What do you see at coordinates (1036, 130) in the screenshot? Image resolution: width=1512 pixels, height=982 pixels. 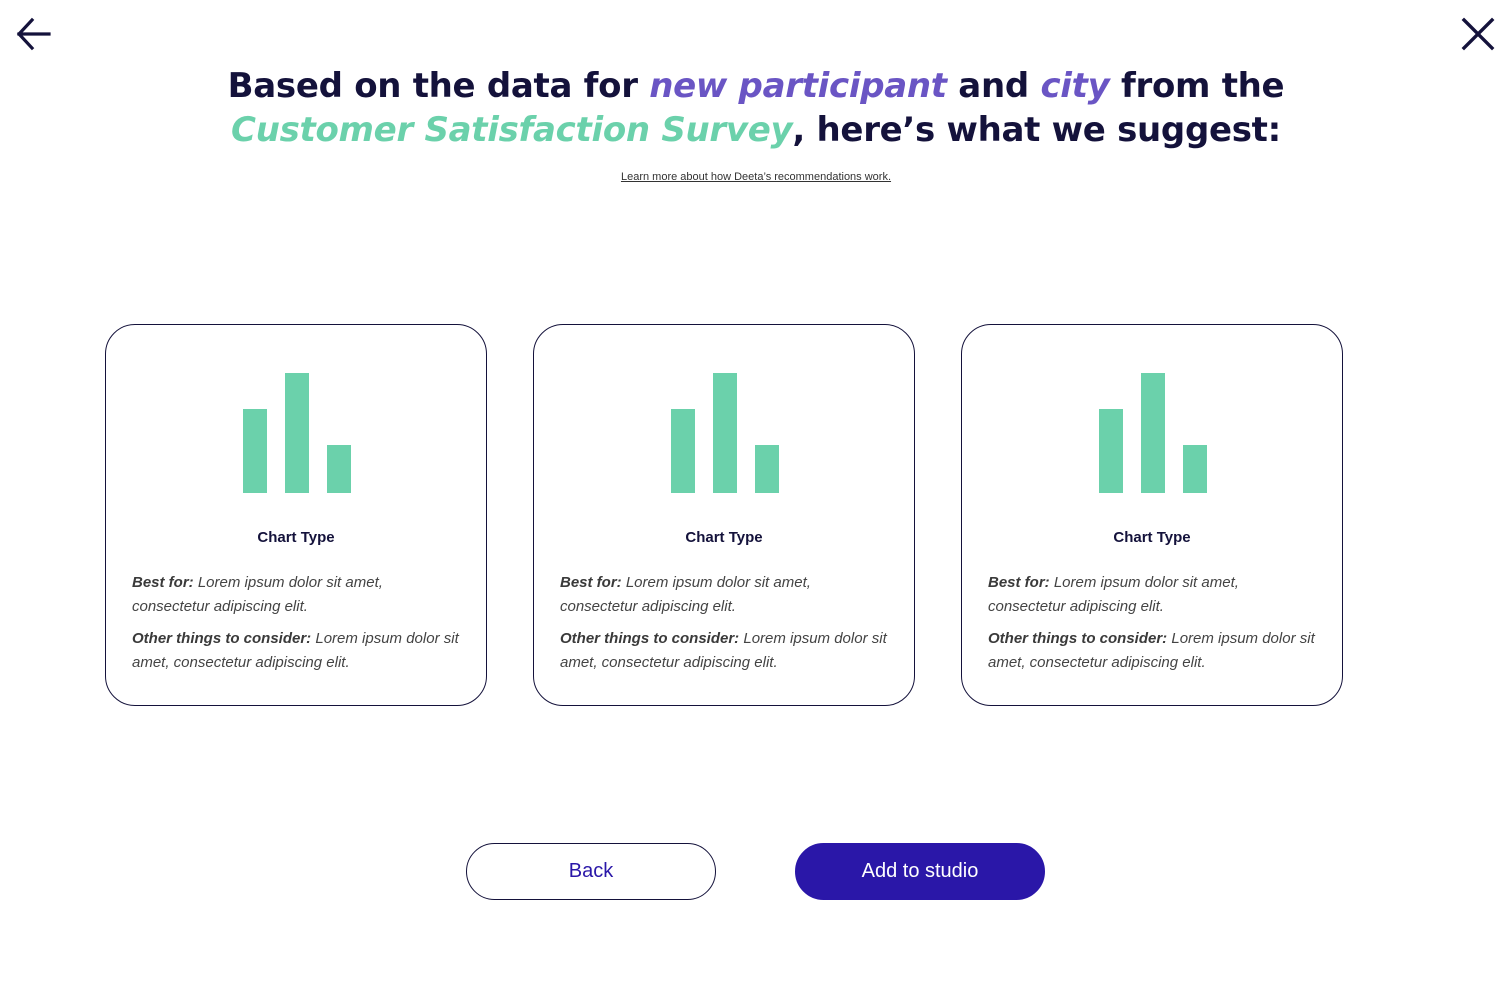 I see `title-text: , here’s what we suggest:` at bounding box center [1036, 130].